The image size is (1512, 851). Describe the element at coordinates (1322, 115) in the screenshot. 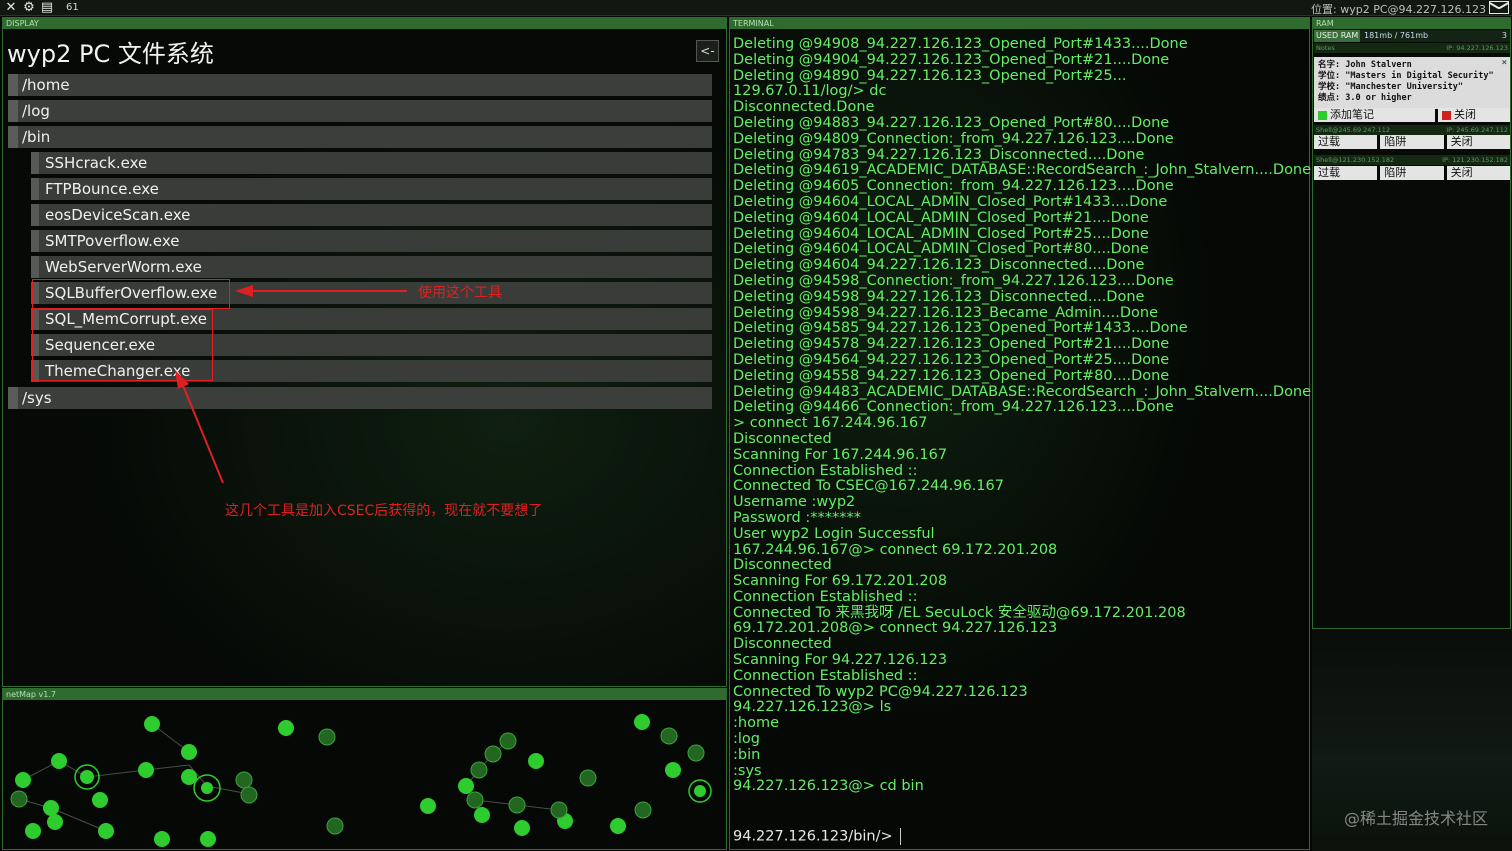

I see `add-icon` at that location.